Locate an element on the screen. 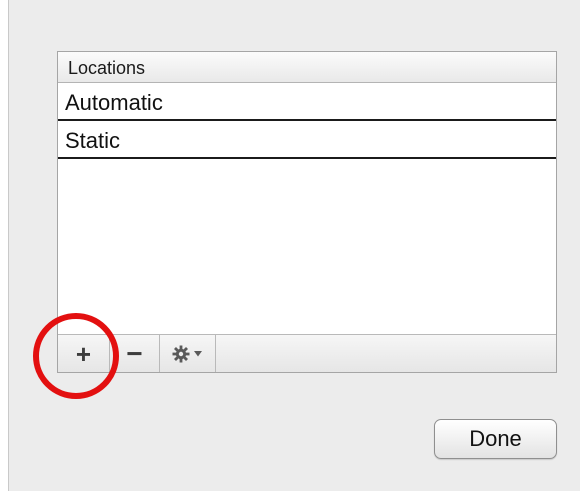  gear-icon is located at coordinates (187, 353).